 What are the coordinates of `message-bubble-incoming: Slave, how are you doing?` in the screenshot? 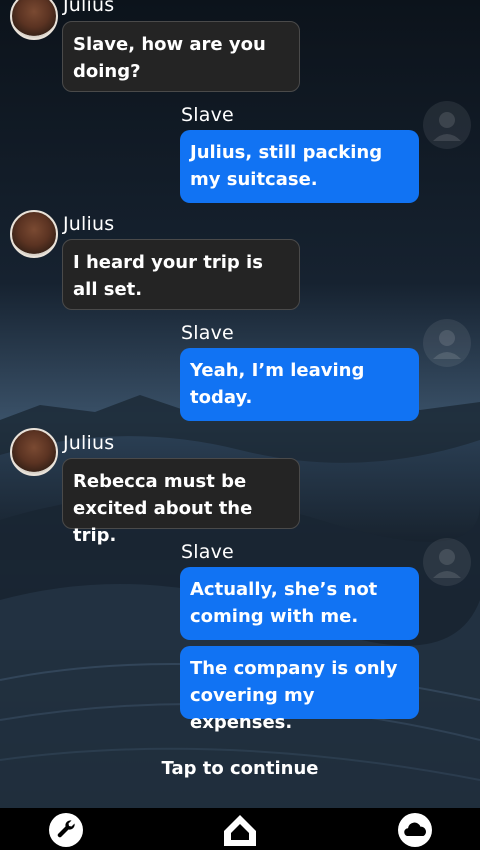 It's located at (181, 56).